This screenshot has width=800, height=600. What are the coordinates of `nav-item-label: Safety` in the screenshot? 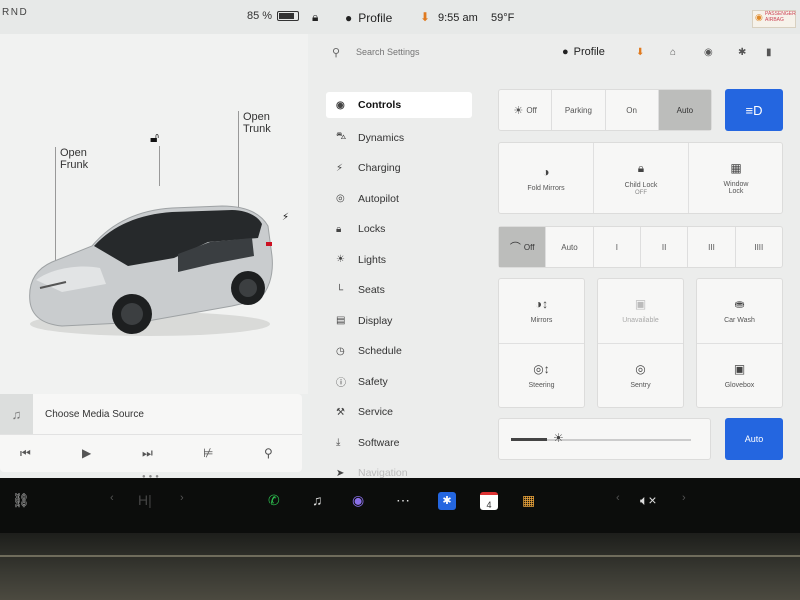 It's located at (373, 381).